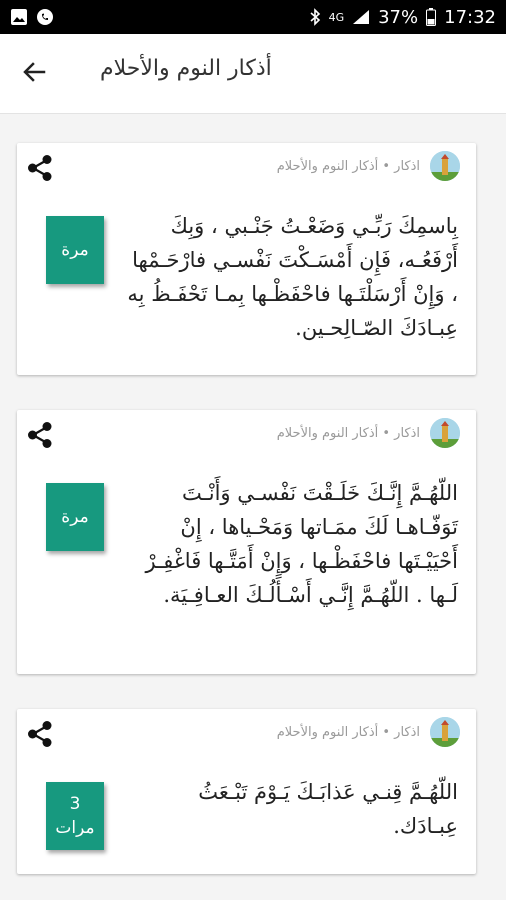 The height and width of the screenshot is (900, 506). I want to click on arrow-back-icon, so click(34, 74).